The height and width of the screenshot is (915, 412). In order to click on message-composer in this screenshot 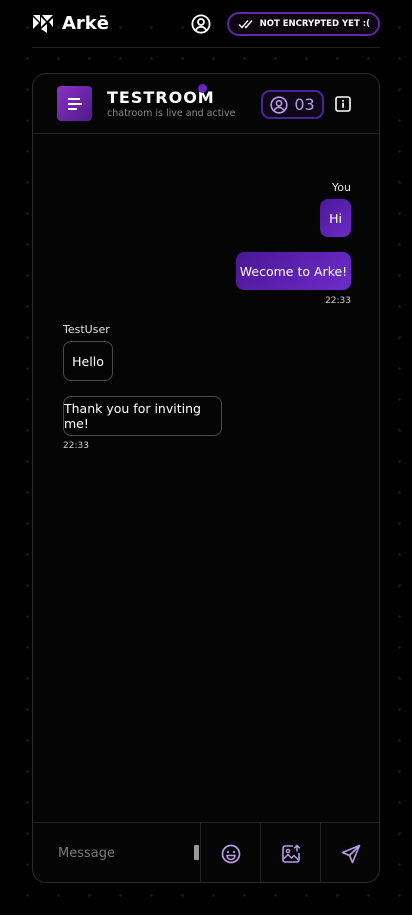, I will do `click(206, 852)`.